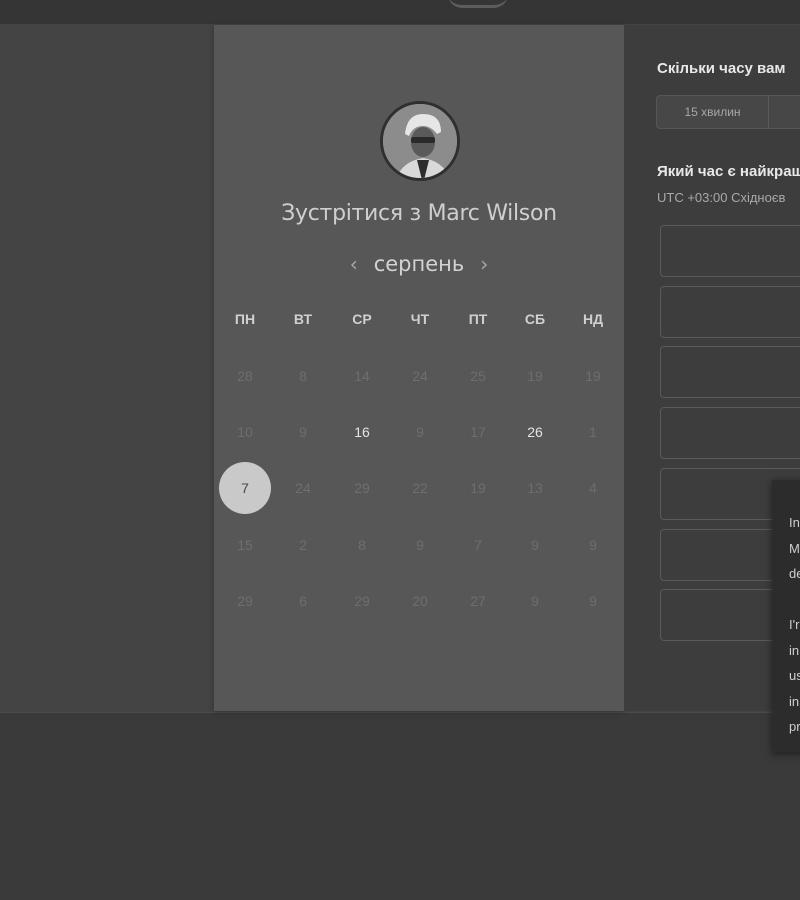 This screenshot has height=900, width=800. I want to click on popup-text: In M de I'r in us in pr, so click(794, 624).